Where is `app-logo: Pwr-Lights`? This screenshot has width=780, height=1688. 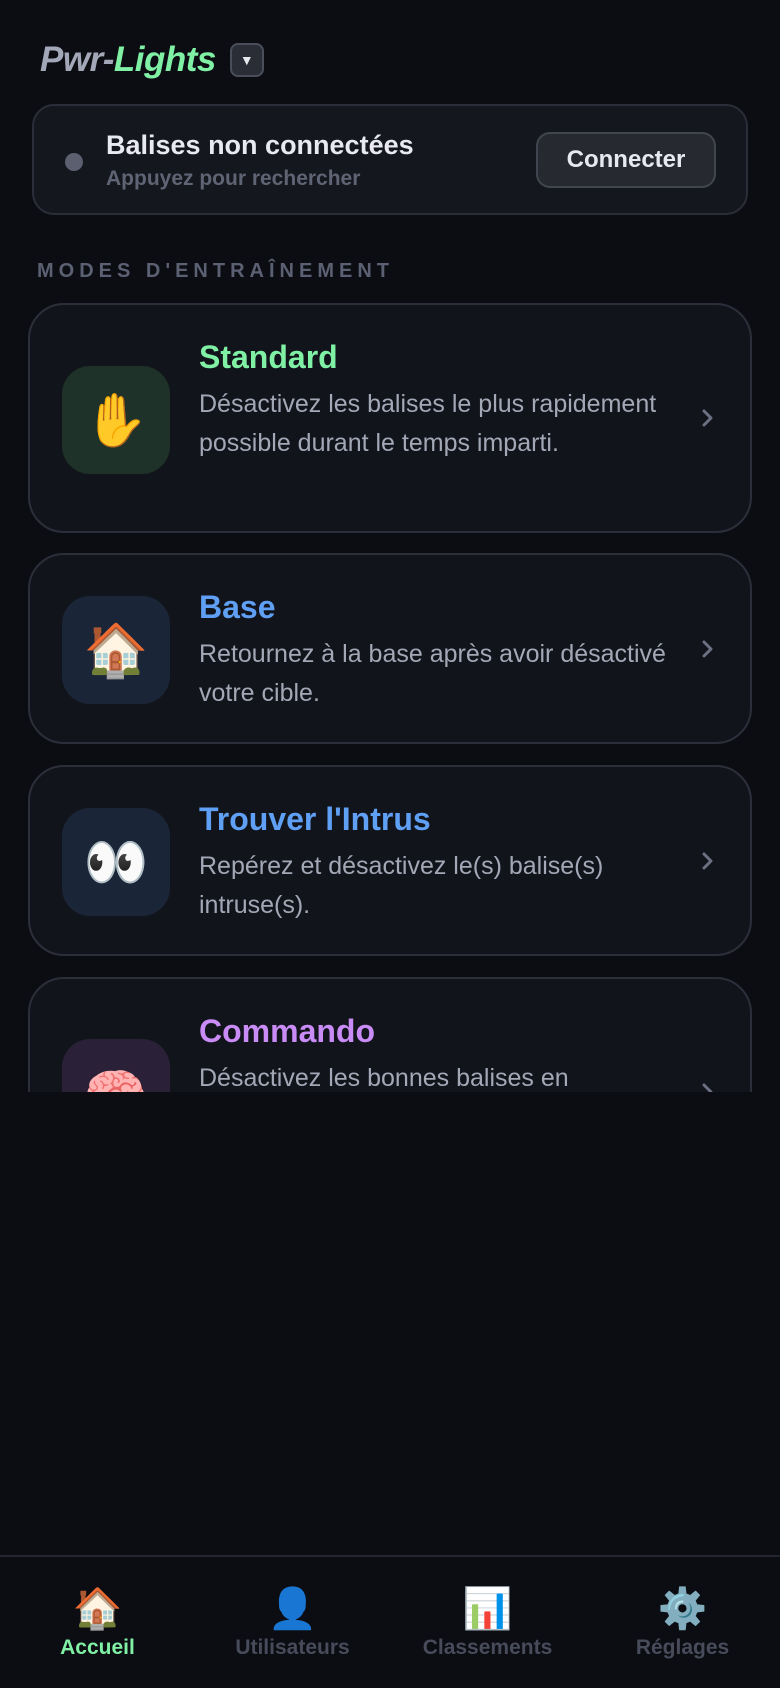 app-logo: Pwr-Lights is located at coordinates (128, 60).